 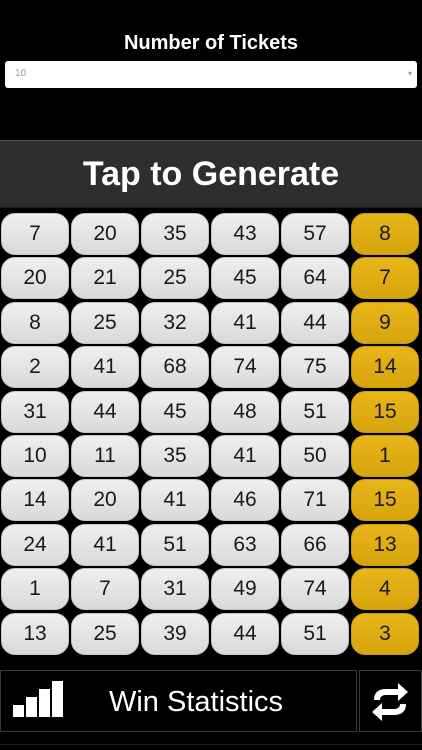 I want to click on ticket-bonus-ball: 7, so click(x=385, y=278).